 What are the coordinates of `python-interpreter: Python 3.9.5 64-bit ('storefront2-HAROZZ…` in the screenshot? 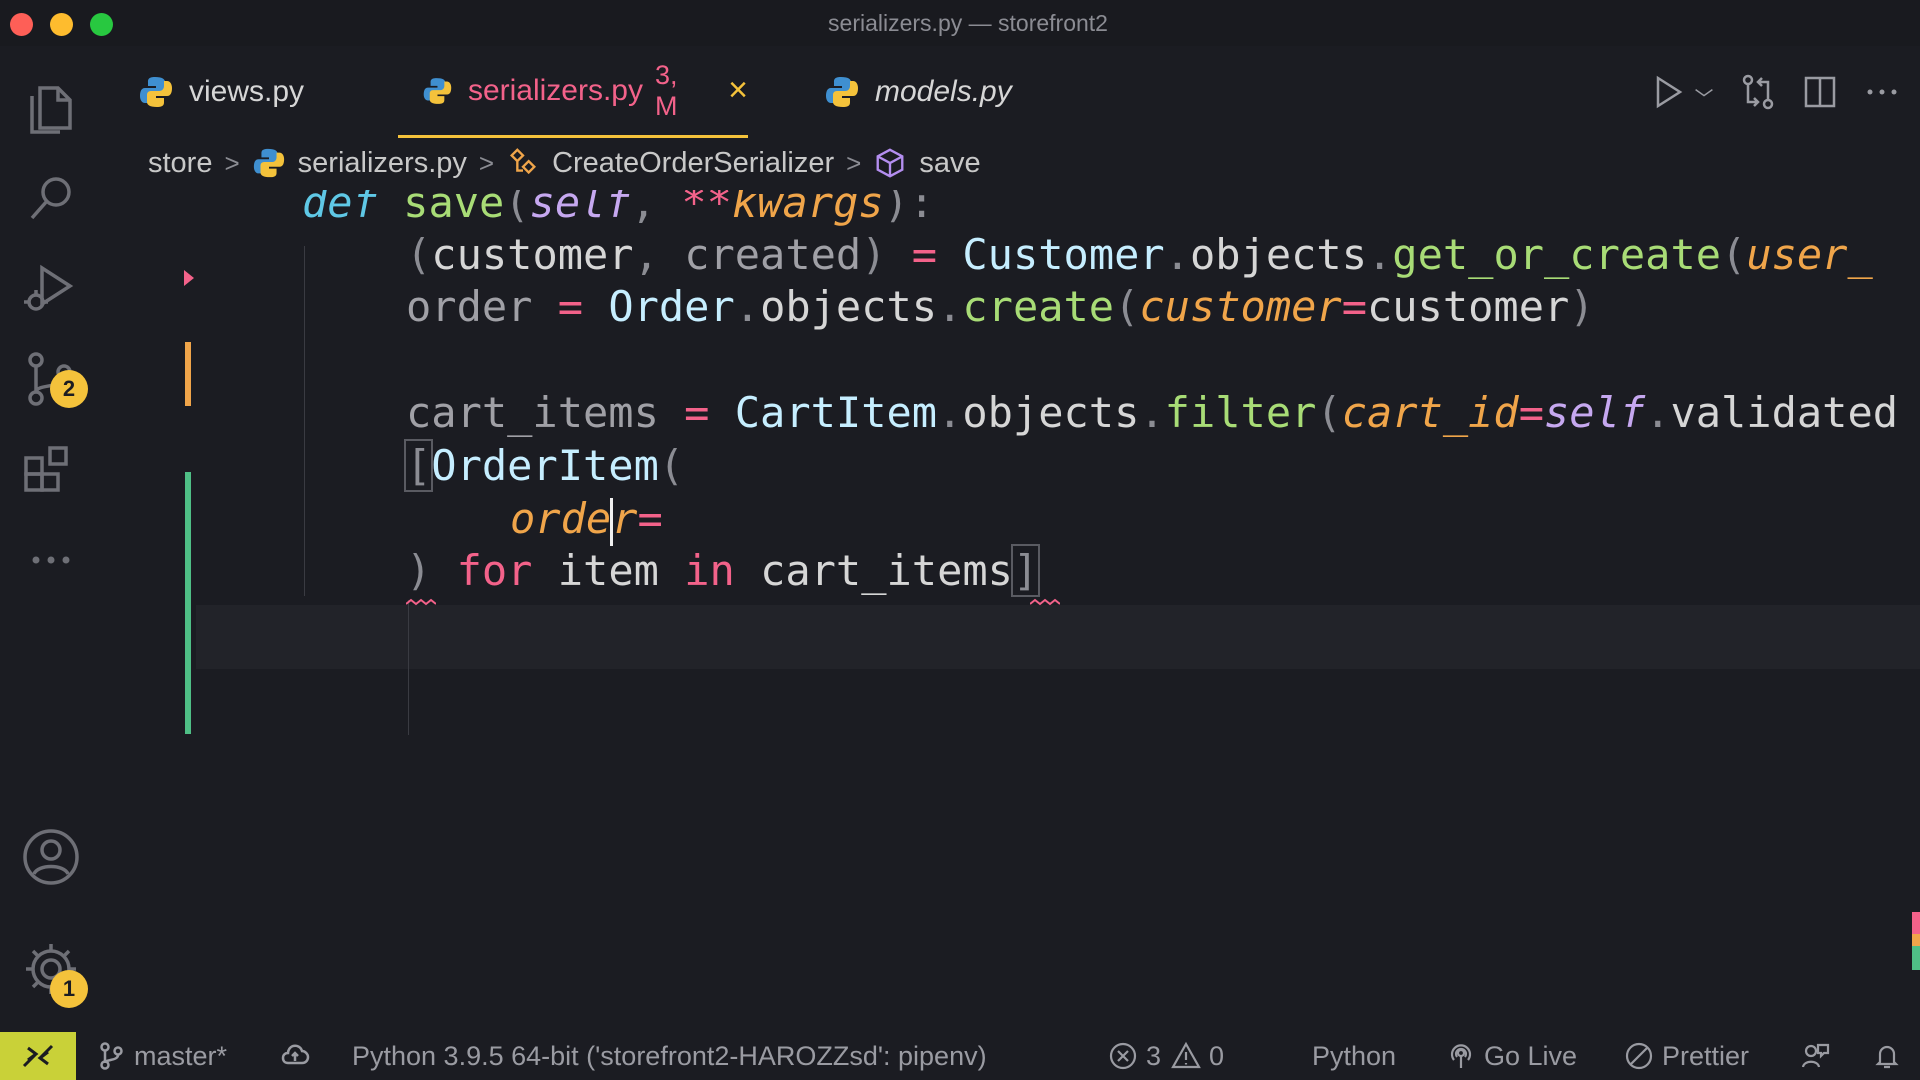 It's located at (669, 1056).